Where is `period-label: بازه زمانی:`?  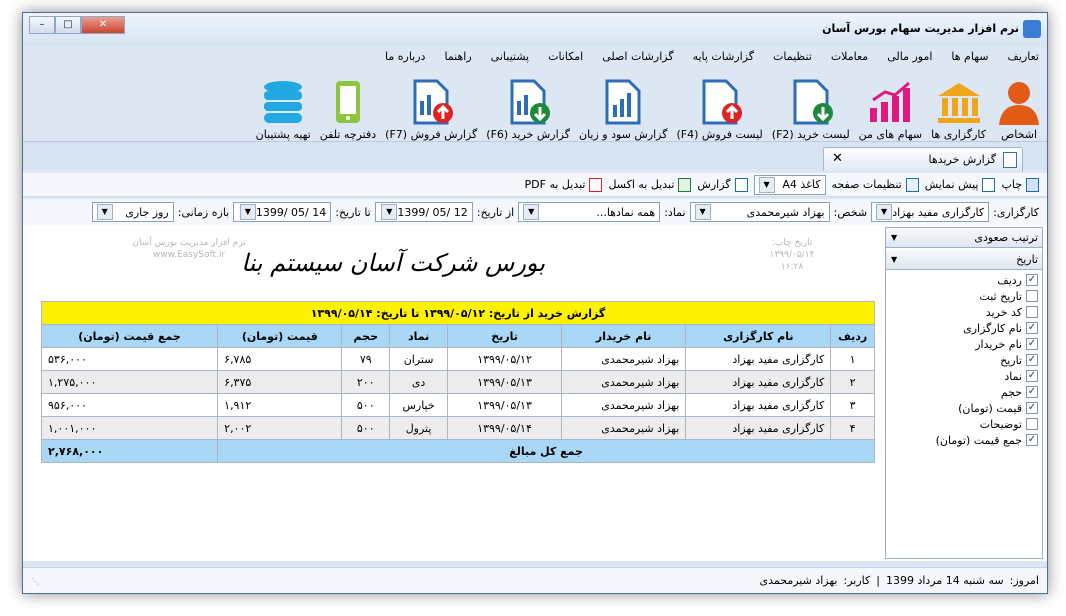 period-label: بازه زمانی: is located at coordinates (203, 212).